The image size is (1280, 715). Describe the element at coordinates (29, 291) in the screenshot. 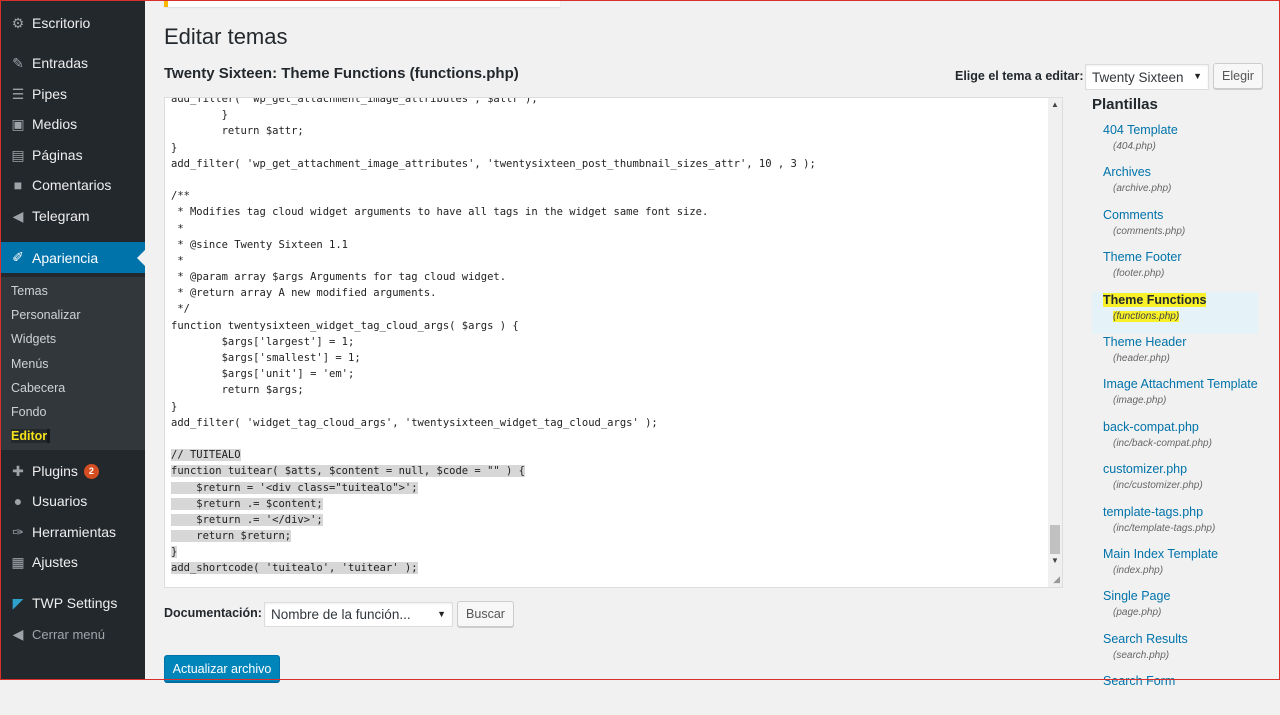

I see `submenu-temas: Temas` at that location.